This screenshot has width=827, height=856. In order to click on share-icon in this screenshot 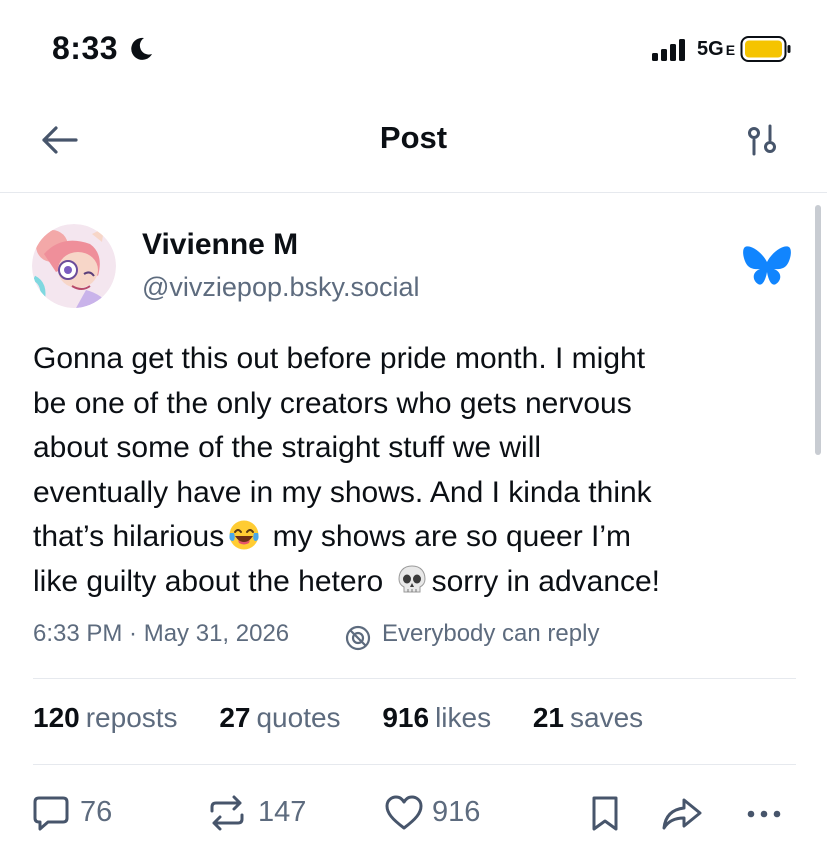, I will do `click(682, 814)`.